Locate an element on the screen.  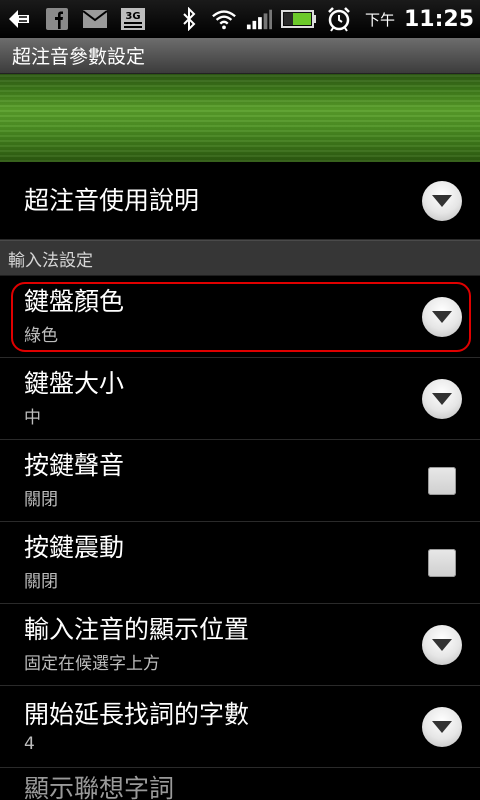
pref-zhuyin-position: 輸入注音的顯示位置 固定在候選字上方 is located at coordinates (240, 645).